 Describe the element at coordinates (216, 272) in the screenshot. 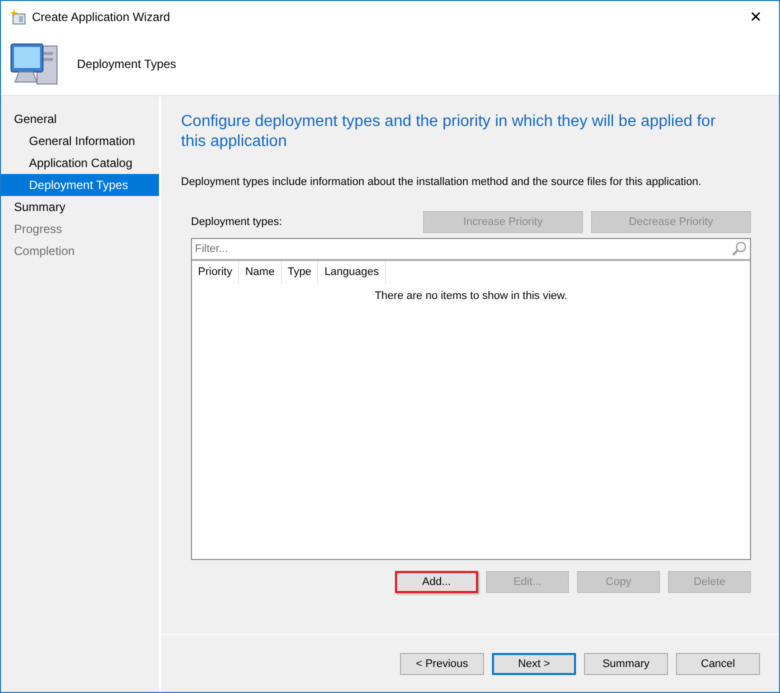

I see `column-header: Priority` at that location.